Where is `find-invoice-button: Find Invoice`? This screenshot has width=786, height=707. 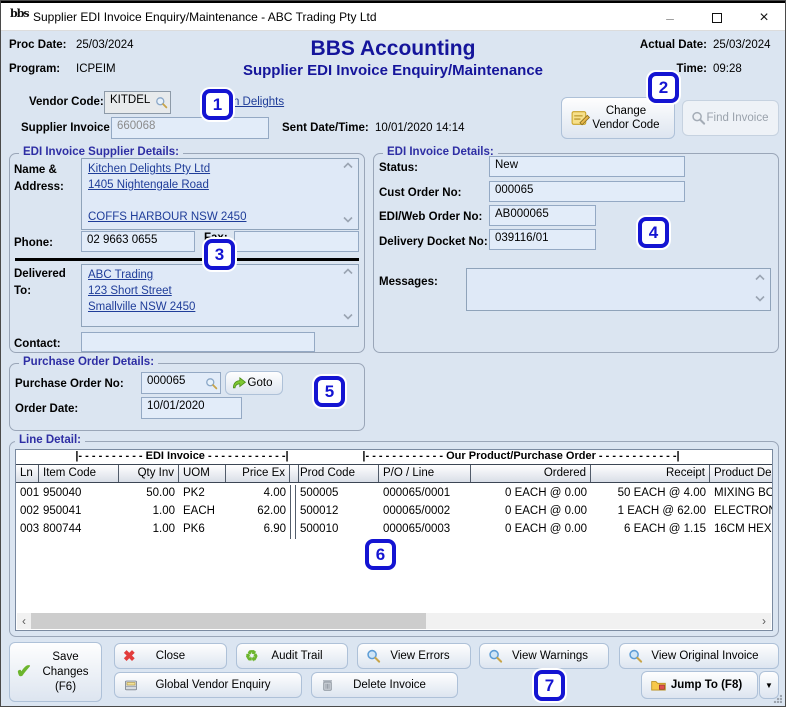 find-invoice-button: Find Invoice is located at coordinates (730, 118).